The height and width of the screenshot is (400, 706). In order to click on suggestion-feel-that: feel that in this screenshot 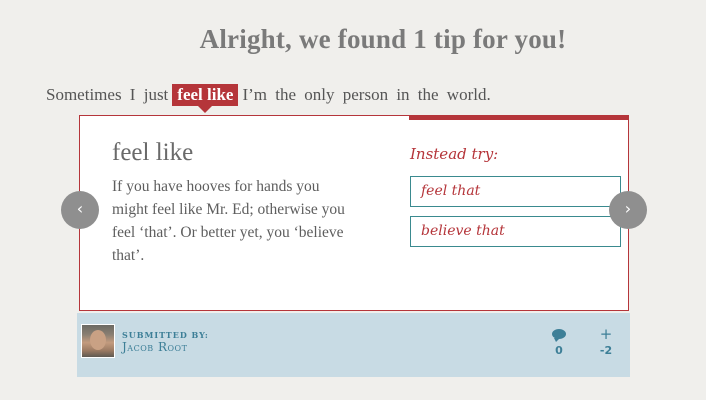, I will do `click(515, 191)`.